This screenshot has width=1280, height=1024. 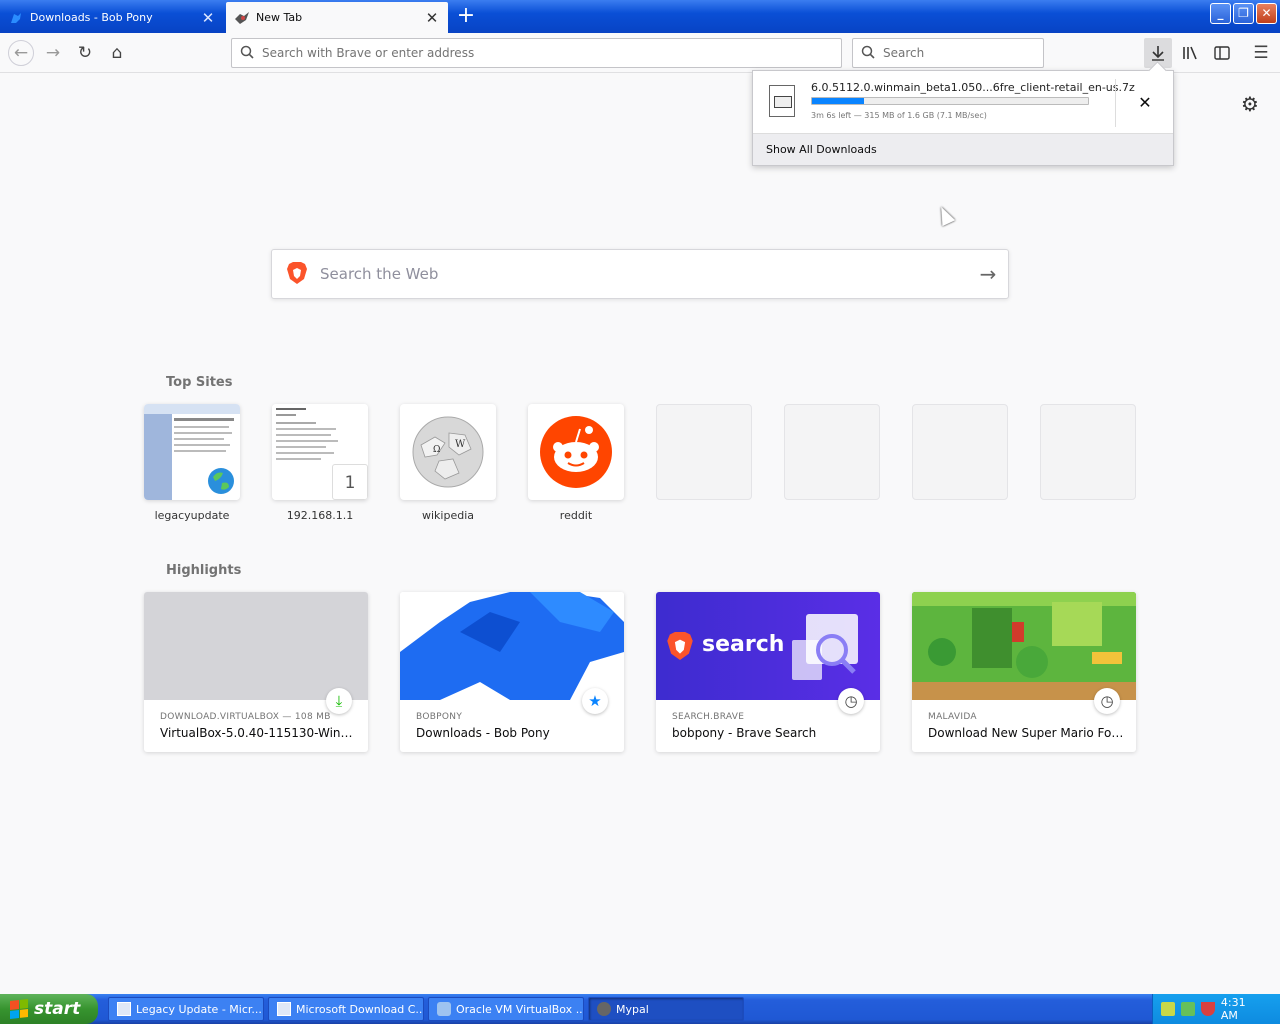 What do you see at coordinates (297, 274) in the screenshot?
I see `brave-lion-icon` at bounding box center [297, 274].